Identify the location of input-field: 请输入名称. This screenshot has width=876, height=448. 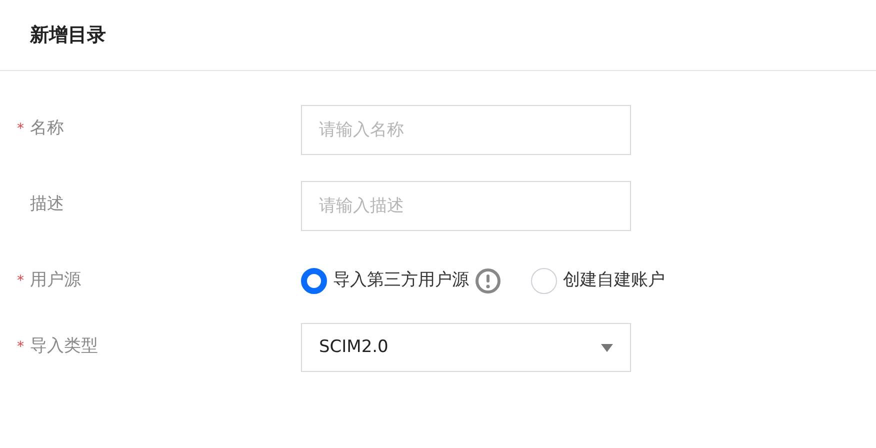
(466, 130).